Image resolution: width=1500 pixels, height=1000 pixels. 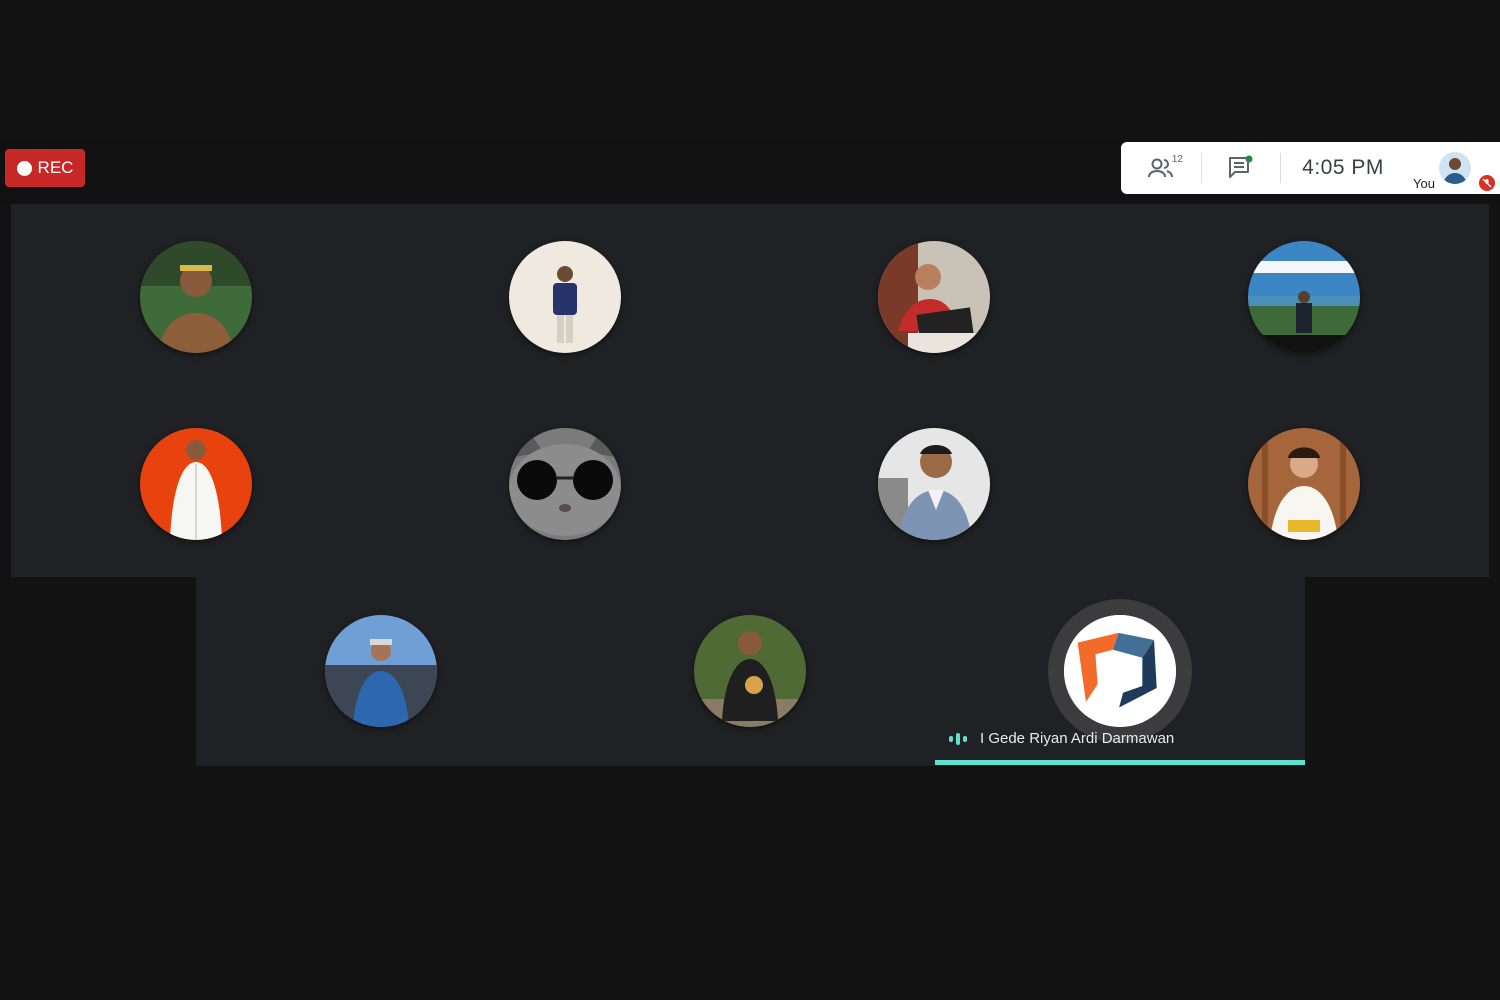 I want to click on participant-count: 12, so click(x=1177, y=159).